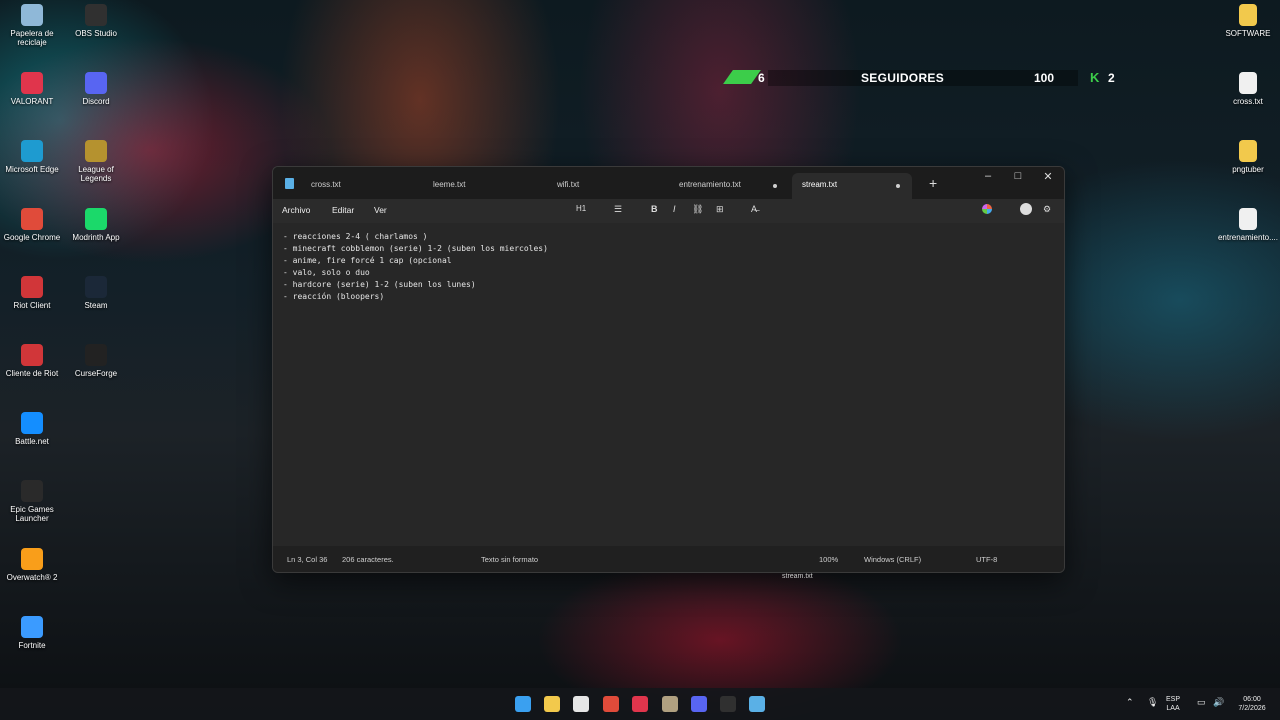 The height and width of the screenshot is (720, 1280). What do you see at coordinates (987, 209) in the screenshot?
I see `copilot-icon` at bounding box center [987, 209].